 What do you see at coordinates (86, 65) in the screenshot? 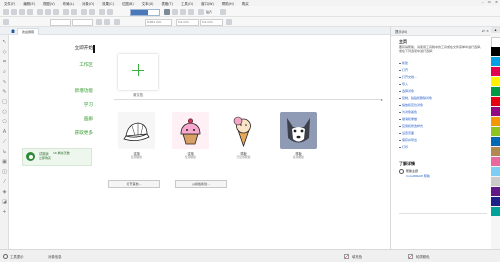
I see `nav-workspace: 工作区` at bounding box center [86, 65].